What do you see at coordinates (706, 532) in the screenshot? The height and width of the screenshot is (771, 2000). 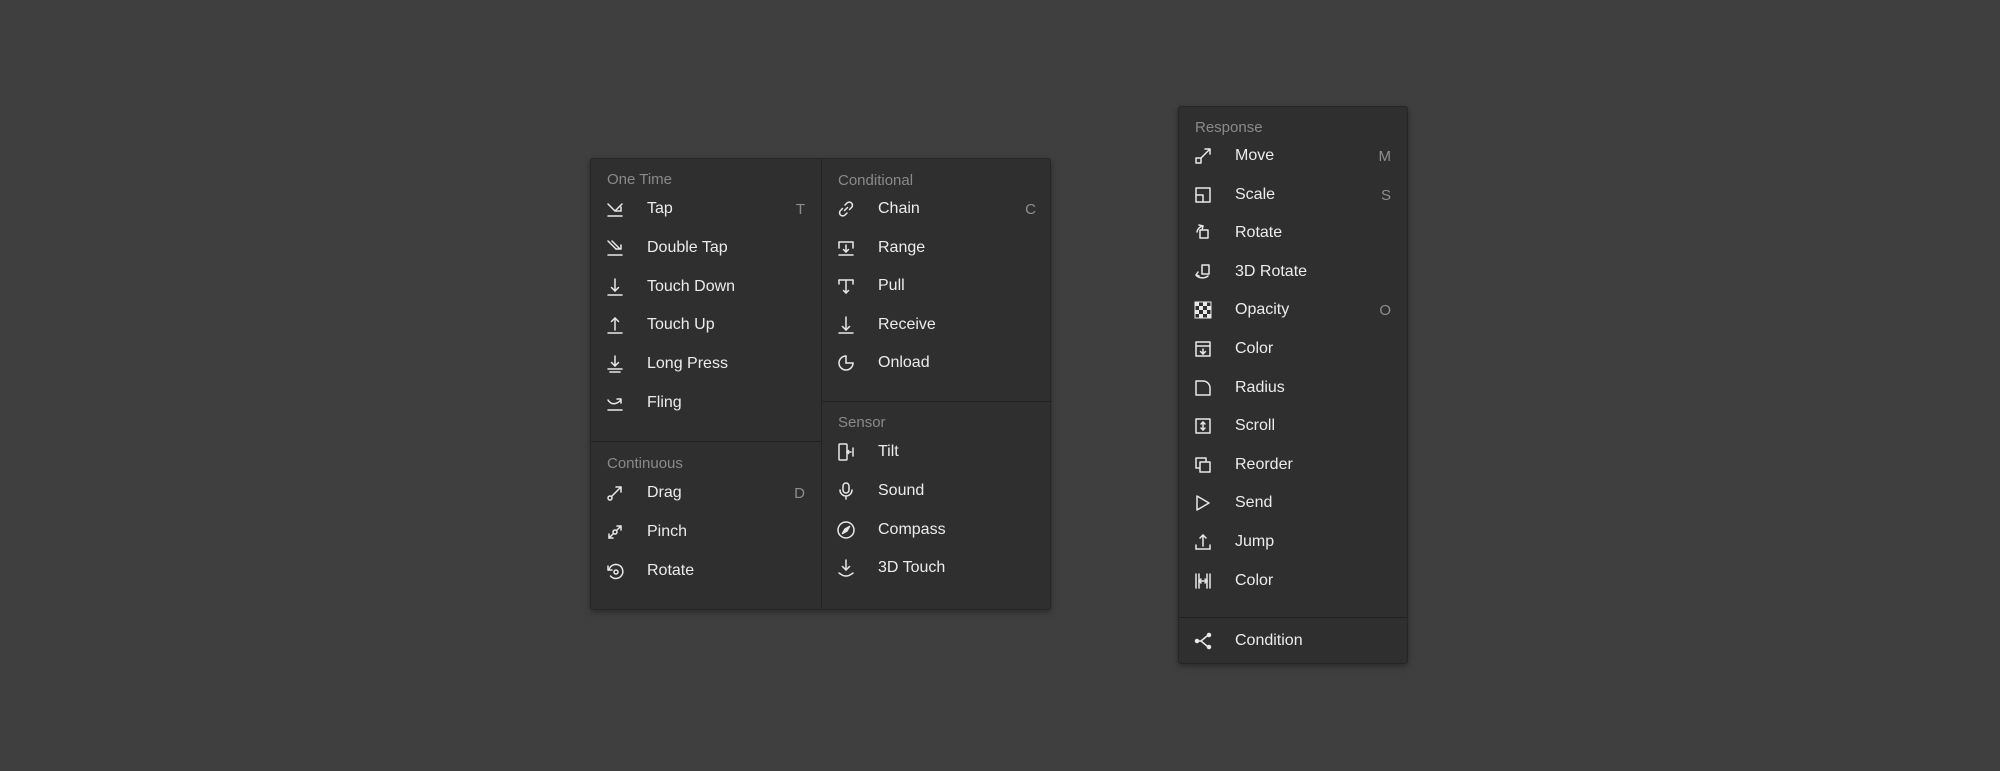 I see `menu-item-pinch: Pinch` at bounding box center [706, 532].